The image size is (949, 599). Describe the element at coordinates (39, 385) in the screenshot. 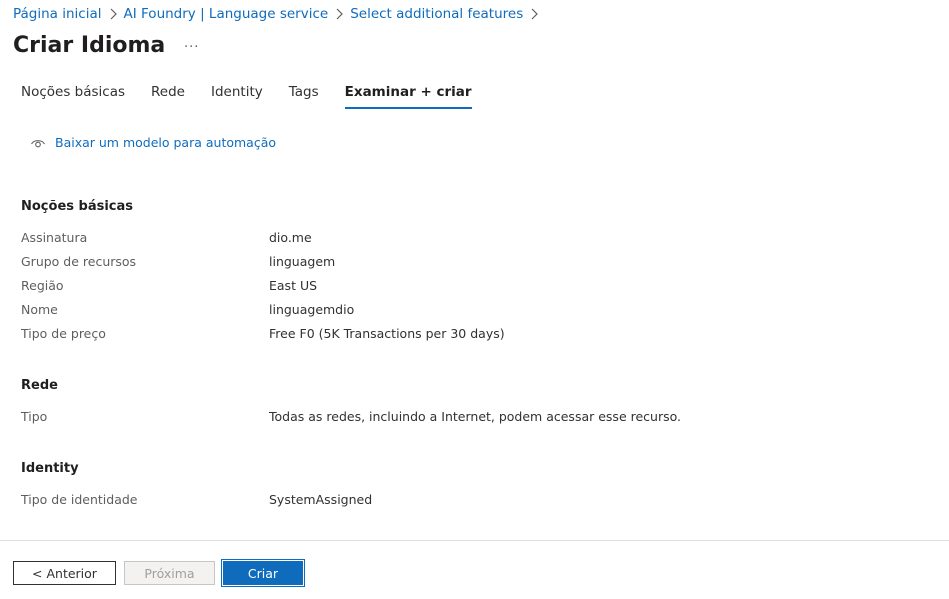

I see `section-heading-network: Rede` at that location.